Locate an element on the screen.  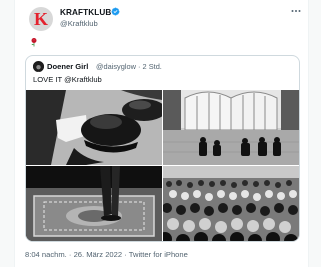
tweet-time: 8:04 nachm. is located at coordinates (46, 254).